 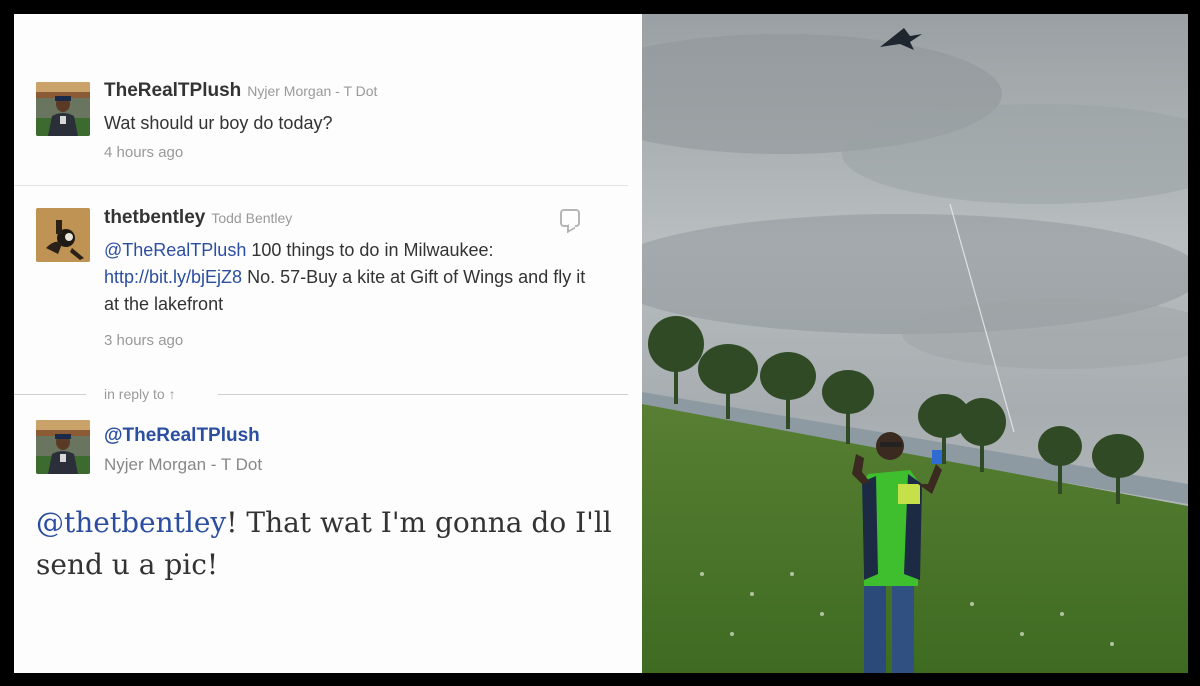 I want to click on focus-tweet-mention: @thetbentley, so click(x=131, y=522).